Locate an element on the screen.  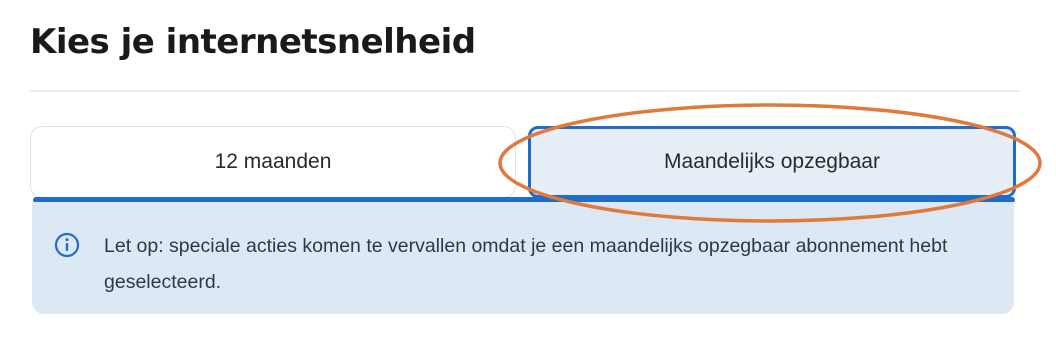
option-maandelijks-opzegbaar: Maandelijks opzegbaar is located at coordinates (772, 162).